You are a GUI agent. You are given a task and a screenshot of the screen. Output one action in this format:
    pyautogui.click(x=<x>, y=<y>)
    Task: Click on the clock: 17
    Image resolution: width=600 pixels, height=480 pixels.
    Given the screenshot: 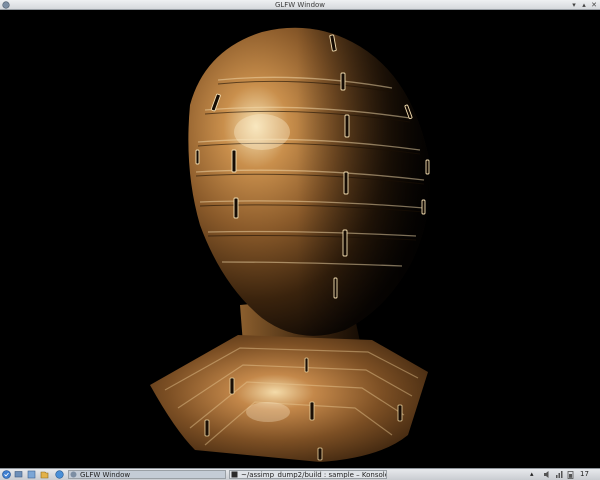 What is the action you would take?
    pyautogui.click(x=584, y=474)
    